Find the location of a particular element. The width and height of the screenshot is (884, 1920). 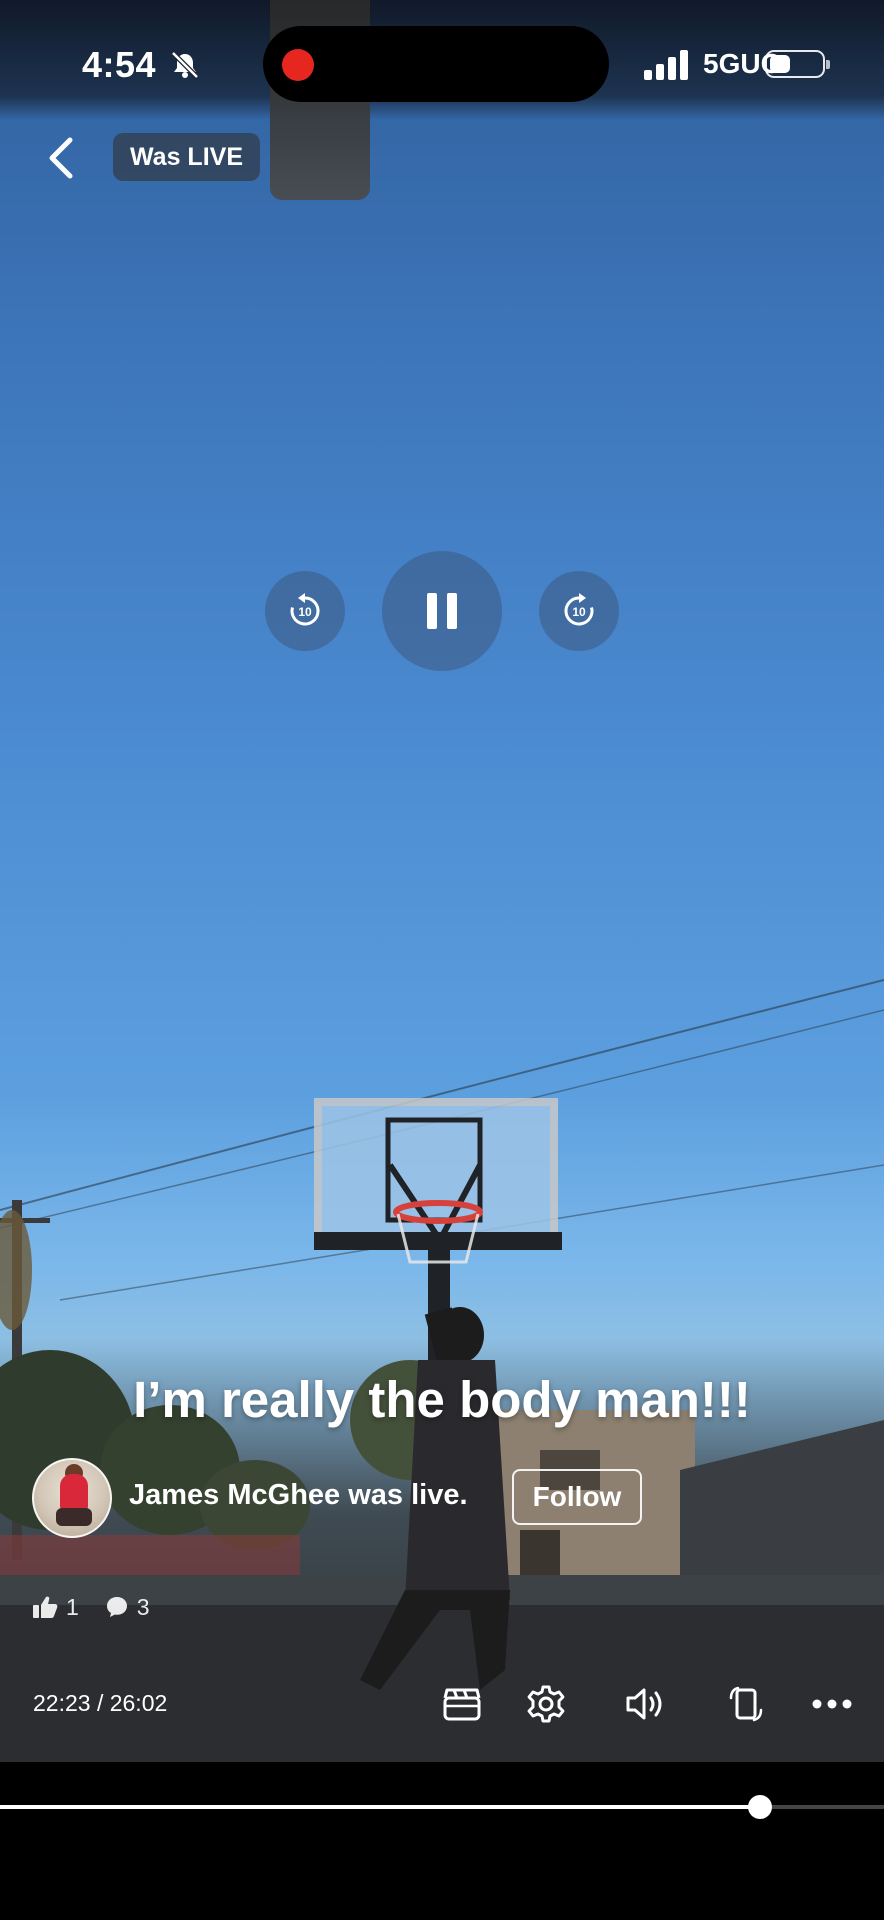

more-icon is located at coordinates (832, 1704).